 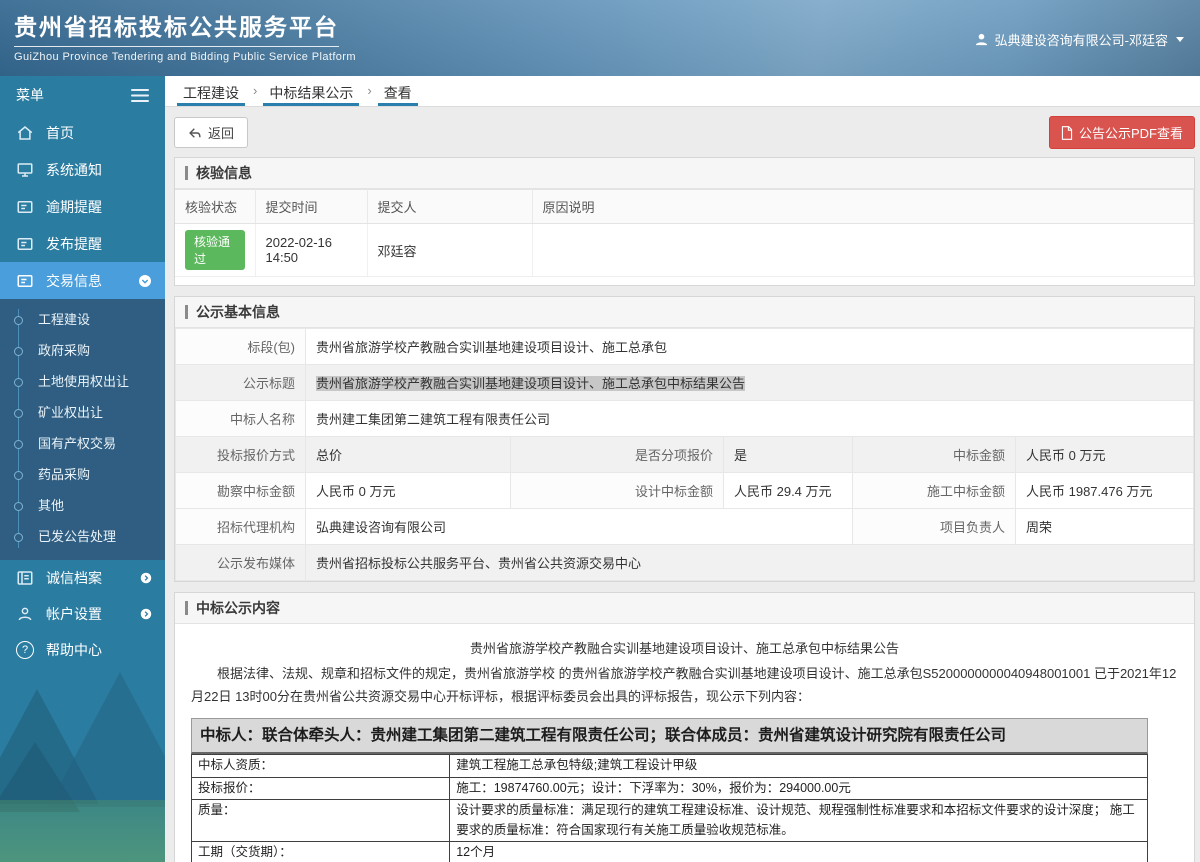 What do you see at coordinates (82, 412) in the screenshot?
I see `sidebar-subitem-mining-rights: 矿业权出让` at bounding box center [82, 412].